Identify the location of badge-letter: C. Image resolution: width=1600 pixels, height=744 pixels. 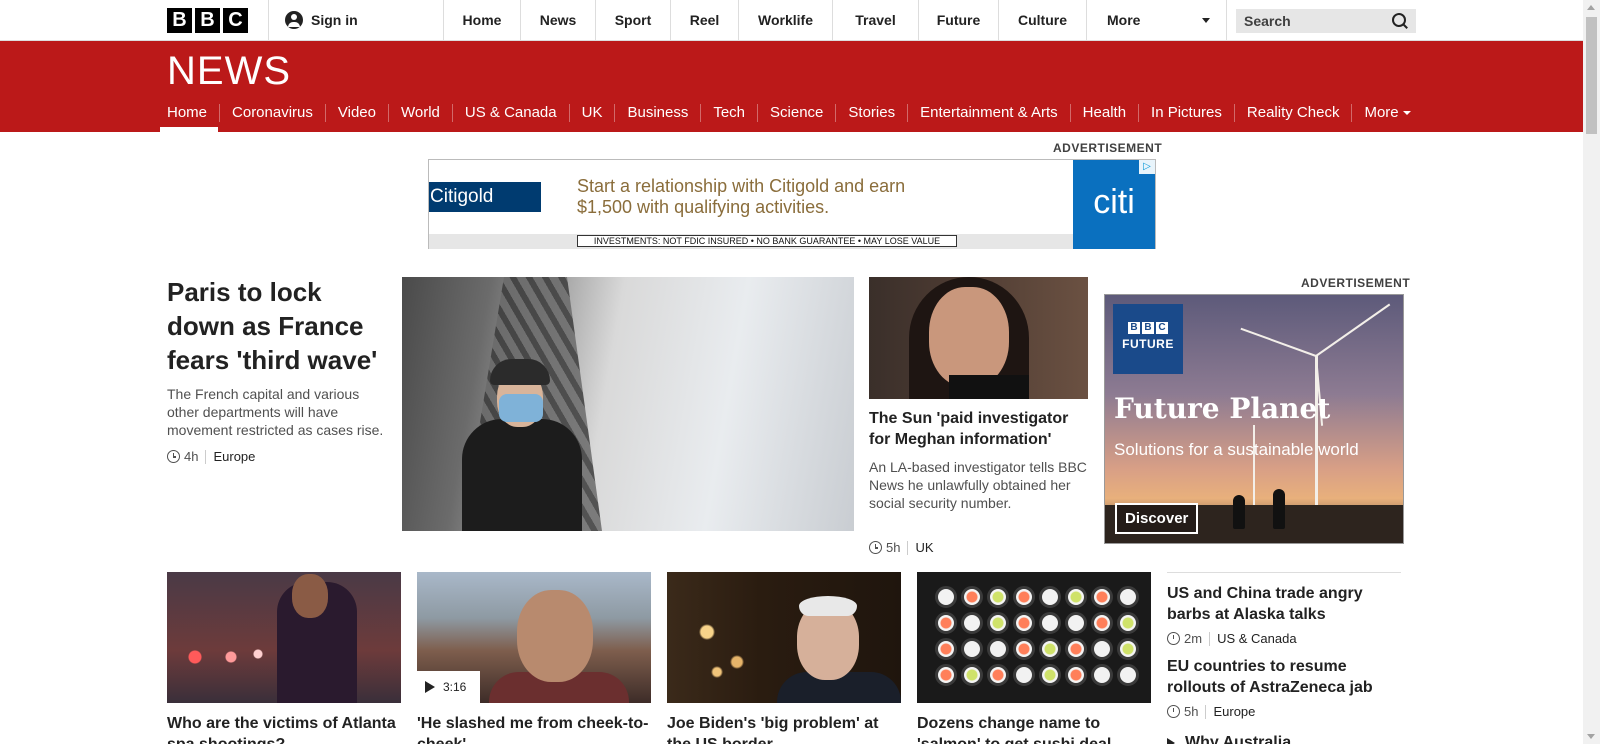
(1162, 328).